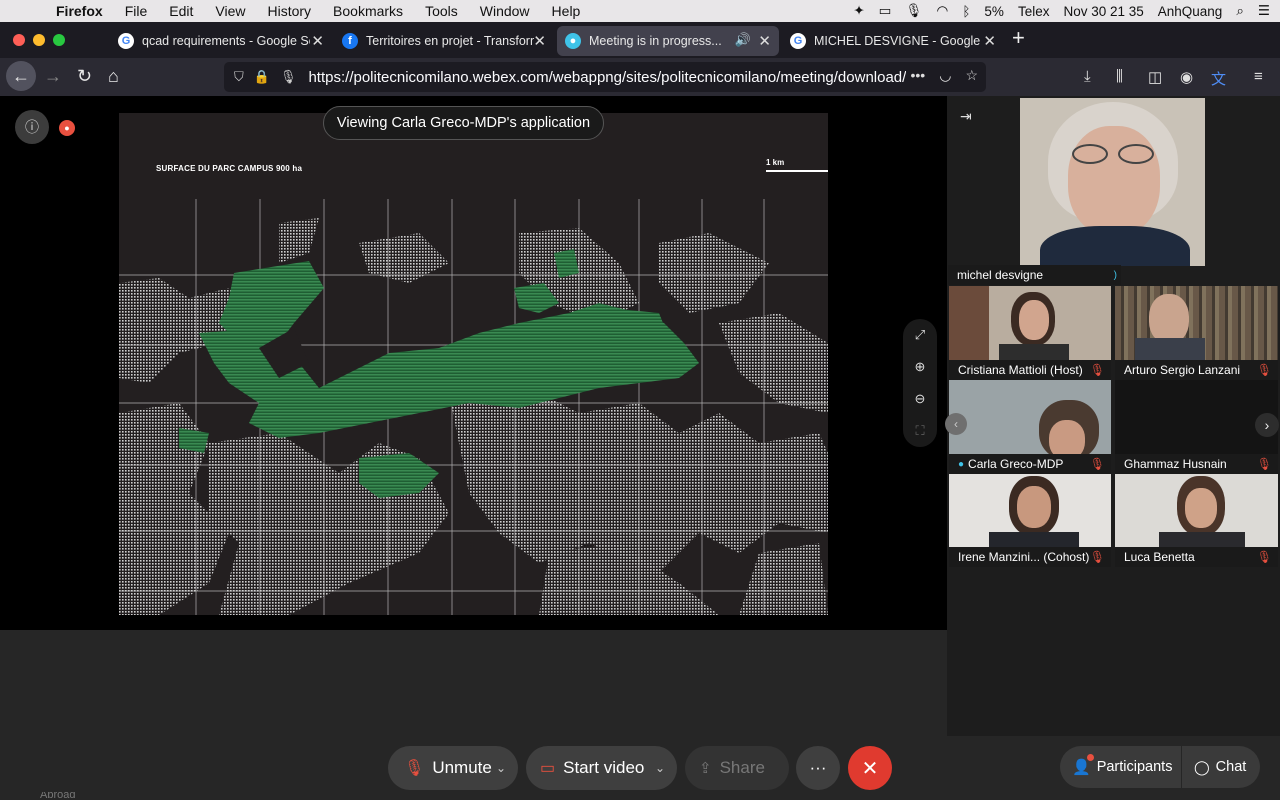  What do you see at coordinates (705, 768) in the screenshot?
I see `share-icon: ⇪` at bounding box center [705, 768].